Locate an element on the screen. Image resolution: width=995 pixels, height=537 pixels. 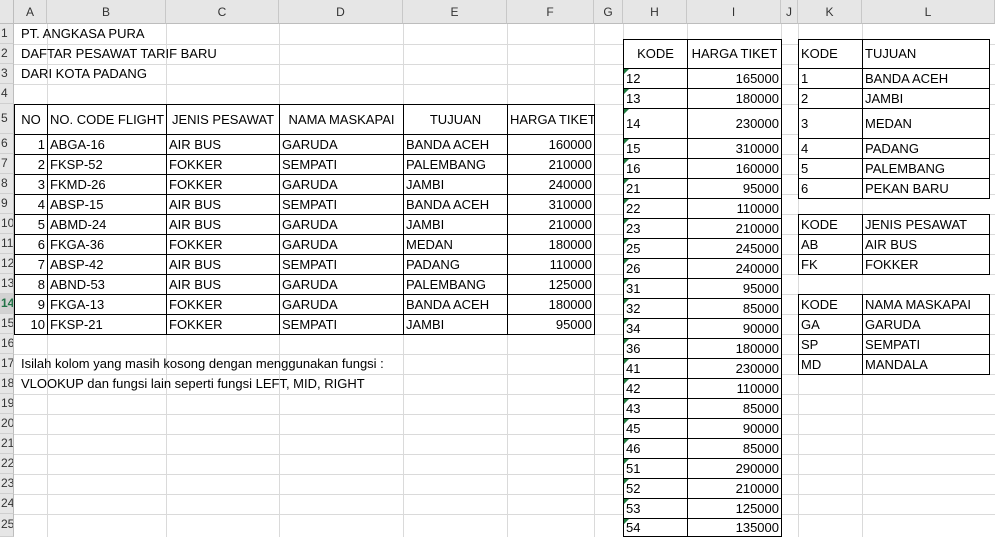
main-table-header: NO. CODE FLIGHT is located at coordinates (107, 119).